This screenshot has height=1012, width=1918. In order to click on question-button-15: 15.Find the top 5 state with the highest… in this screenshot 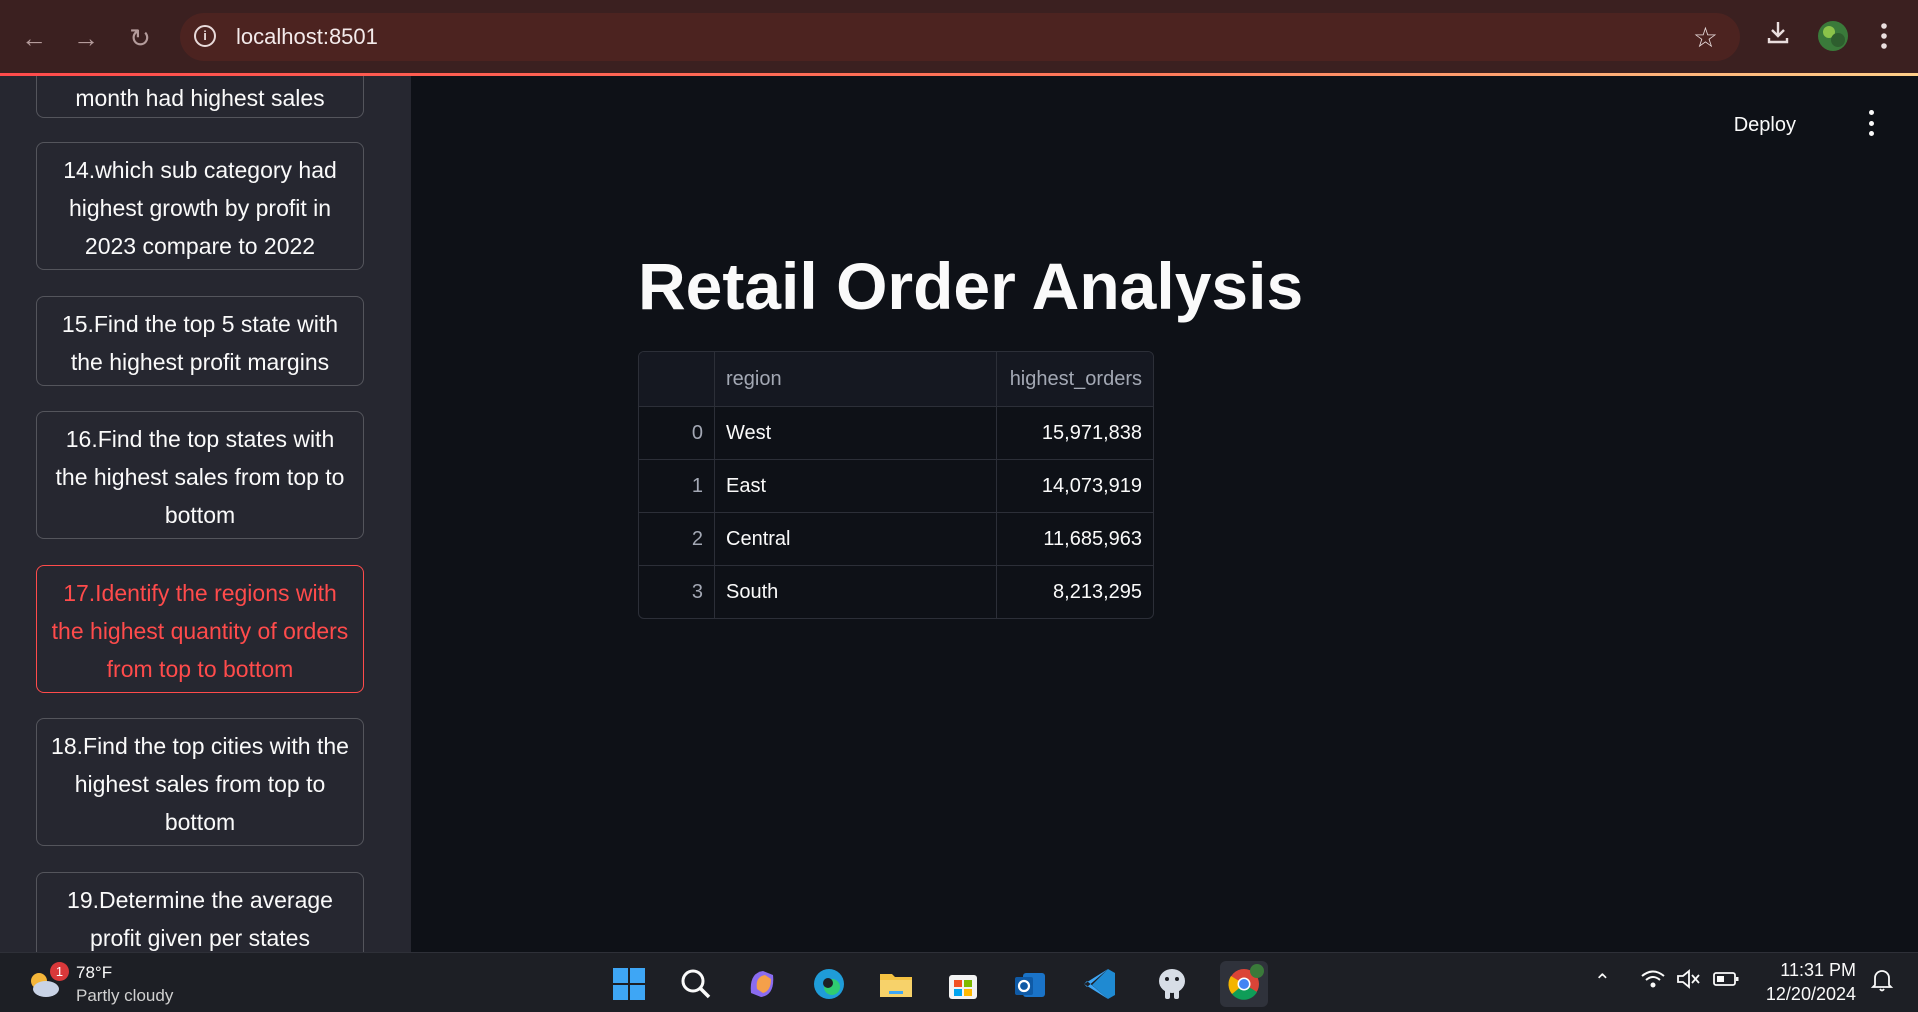, I will do `click(200, 341)`.